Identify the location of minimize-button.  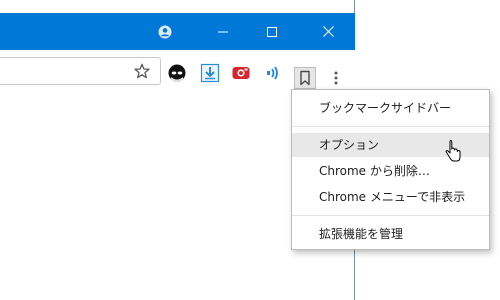
(223, 31).